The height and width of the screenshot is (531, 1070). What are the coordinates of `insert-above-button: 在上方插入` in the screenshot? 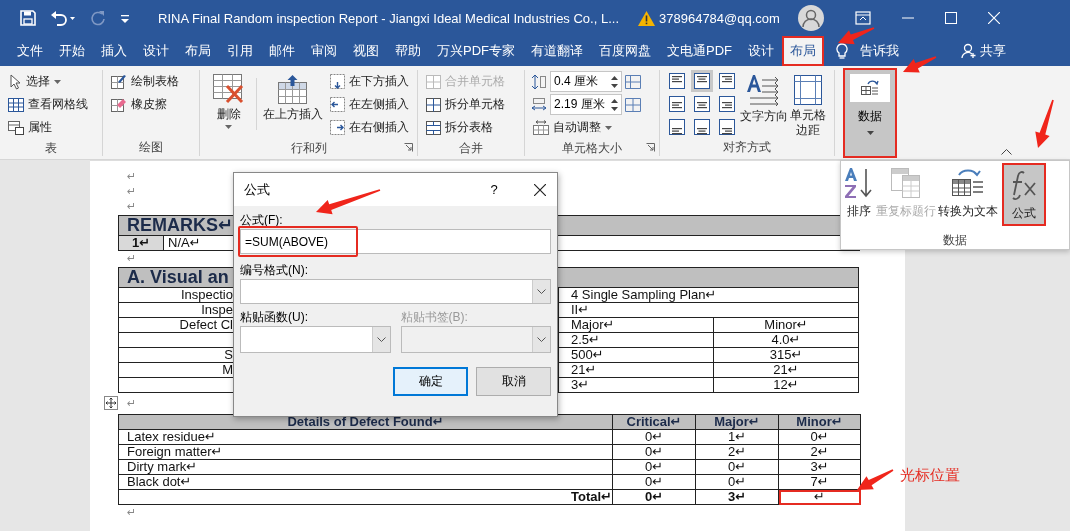 It's located at (293, 96).